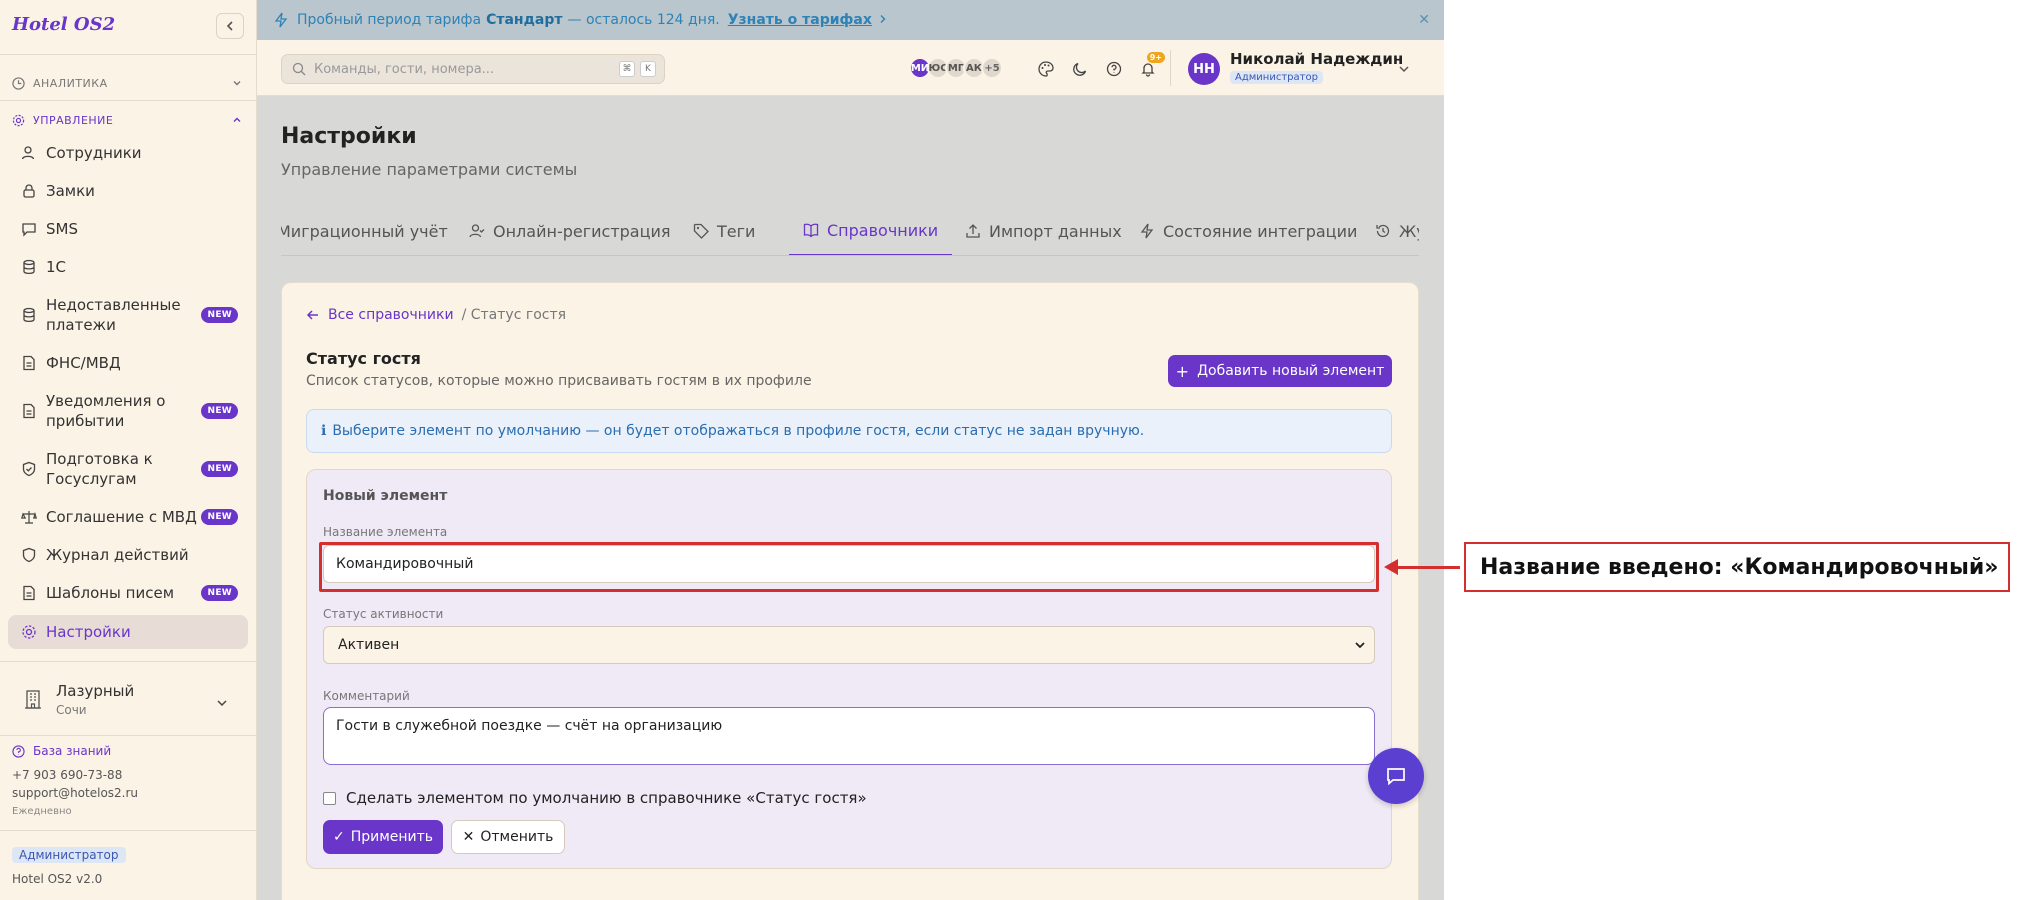 The width and height of the screenshot is (2034, 900). I want to click on app-logo: Hotel OS2, so click(63, 24).